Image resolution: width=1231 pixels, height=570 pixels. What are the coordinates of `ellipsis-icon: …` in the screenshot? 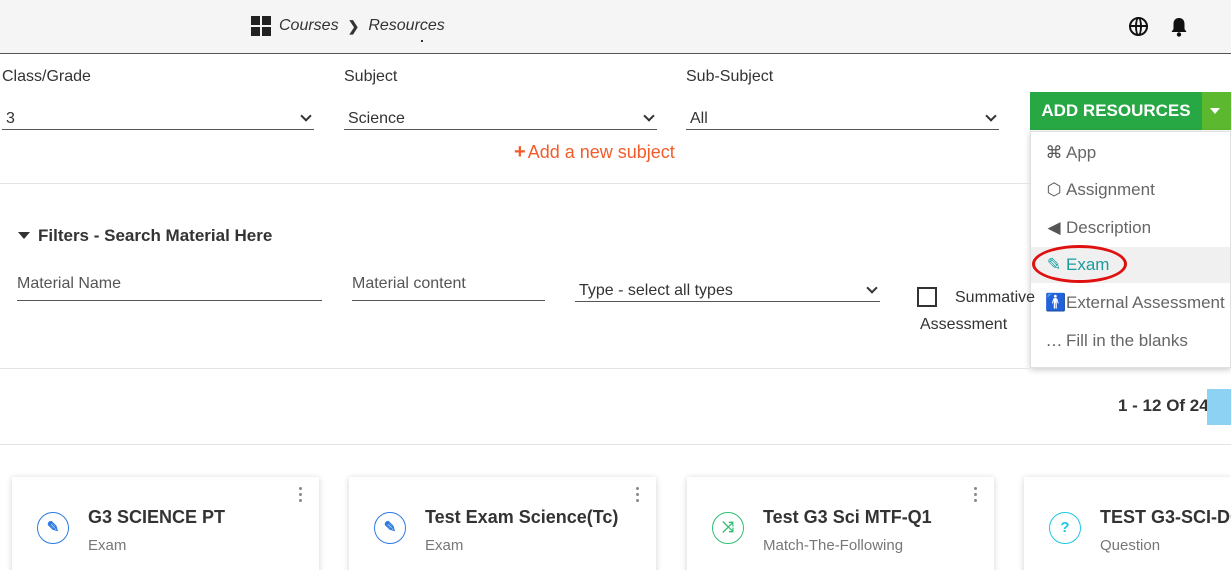 It's located at (1054, 340).